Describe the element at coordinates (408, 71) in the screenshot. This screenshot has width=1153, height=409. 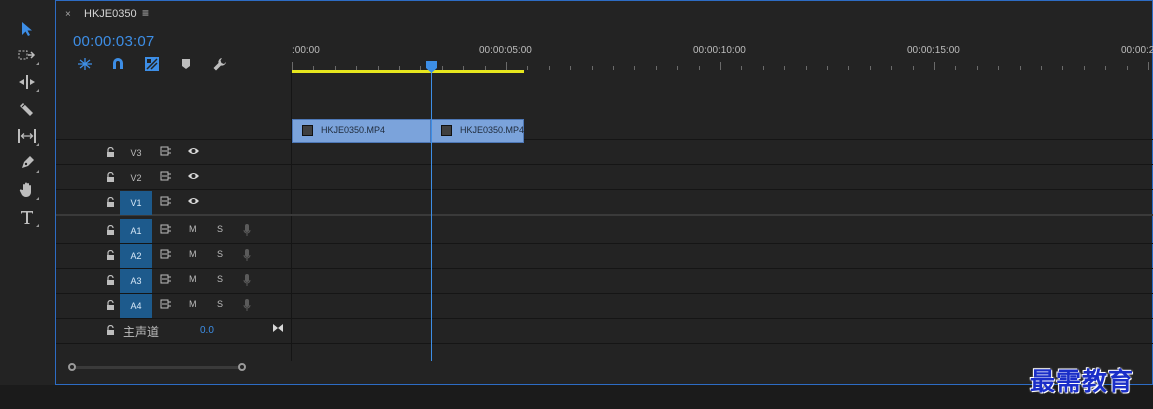
I see `work-area-bar` at that location.